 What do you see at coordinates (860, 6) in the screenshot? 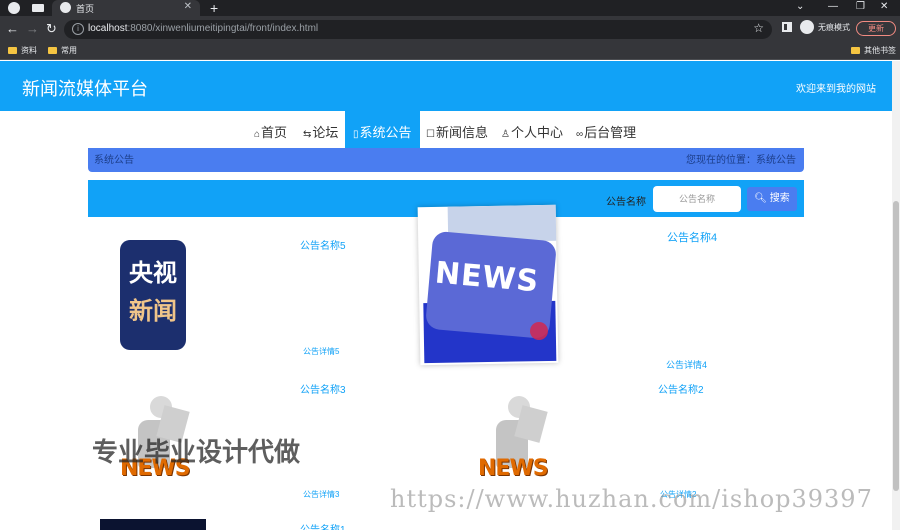
I see `maximize-icon: ❐` at bounding box center [860, 6].